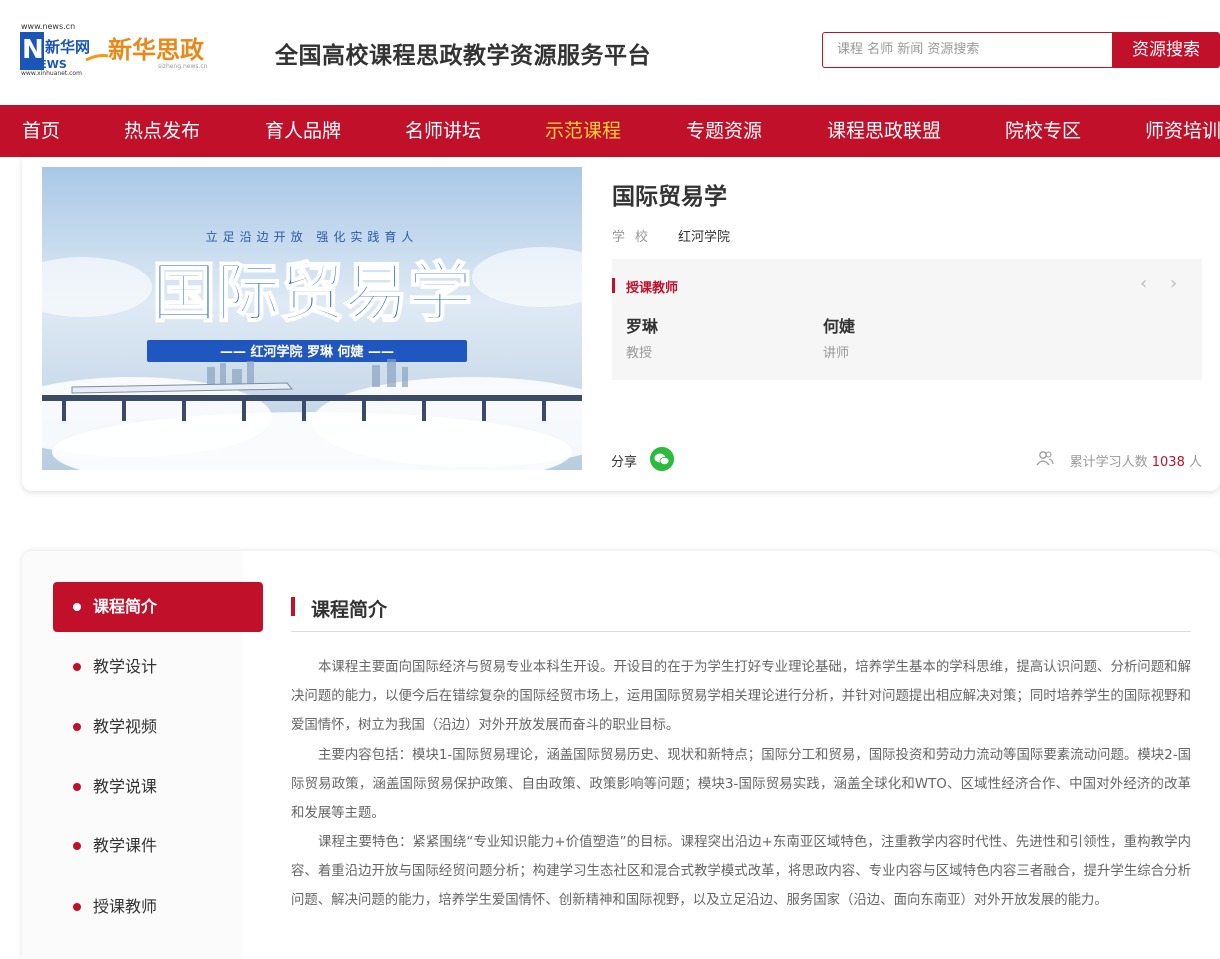  Describe the element at coordinates (968, 50) in the screenshot. I see `search-input: 课程 名师 新闻 资源搜索` at that location.